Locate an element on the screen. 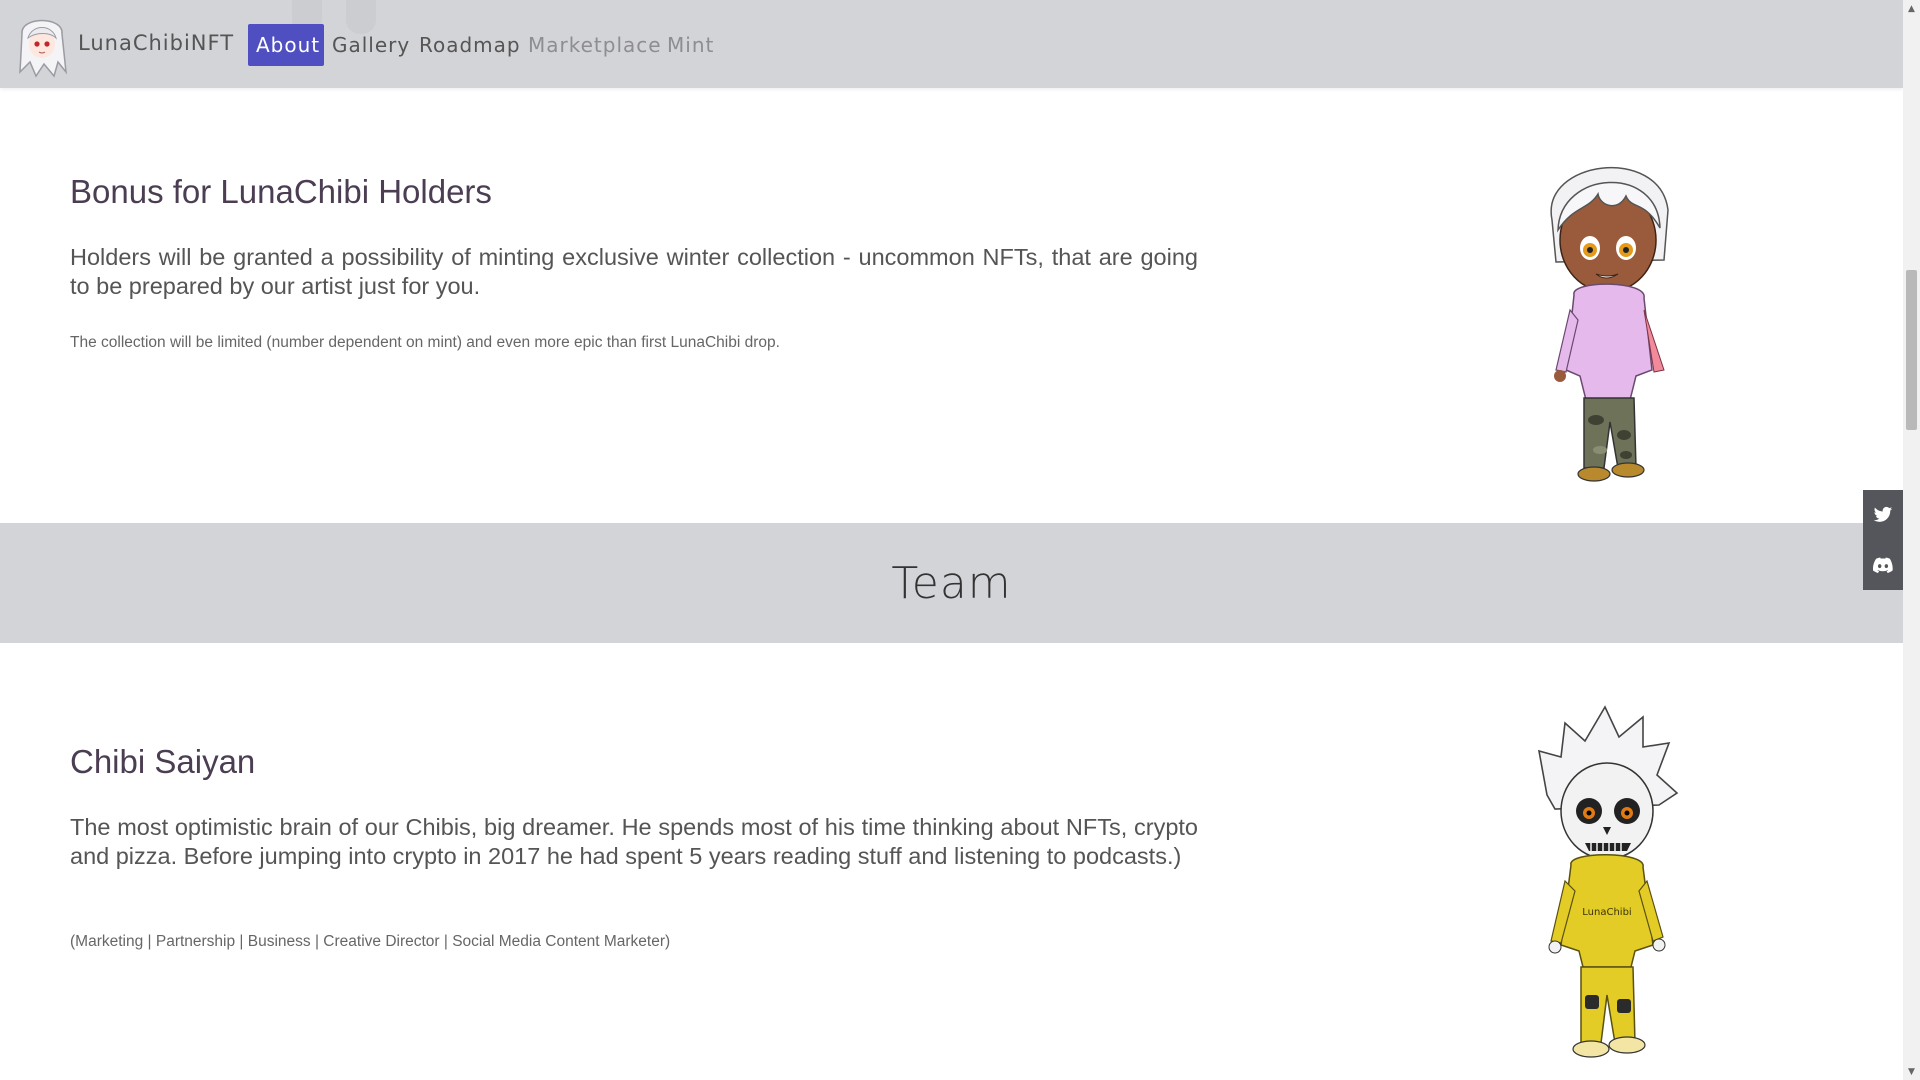  discord-icon is located at coordinates (1883, 565).